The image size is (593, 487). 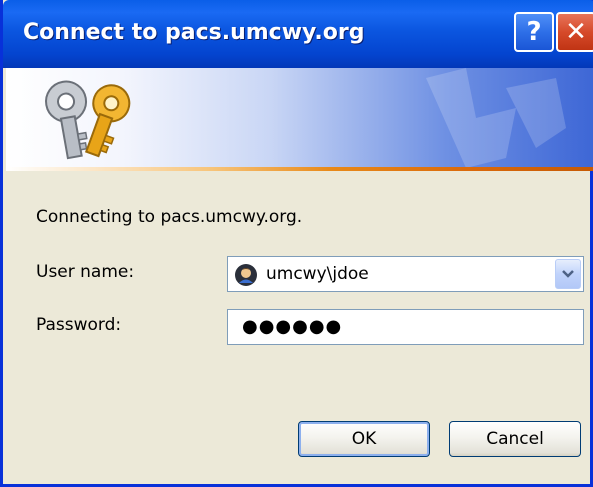 I want to click on ok-button: OK, so click(x=364, y=439).